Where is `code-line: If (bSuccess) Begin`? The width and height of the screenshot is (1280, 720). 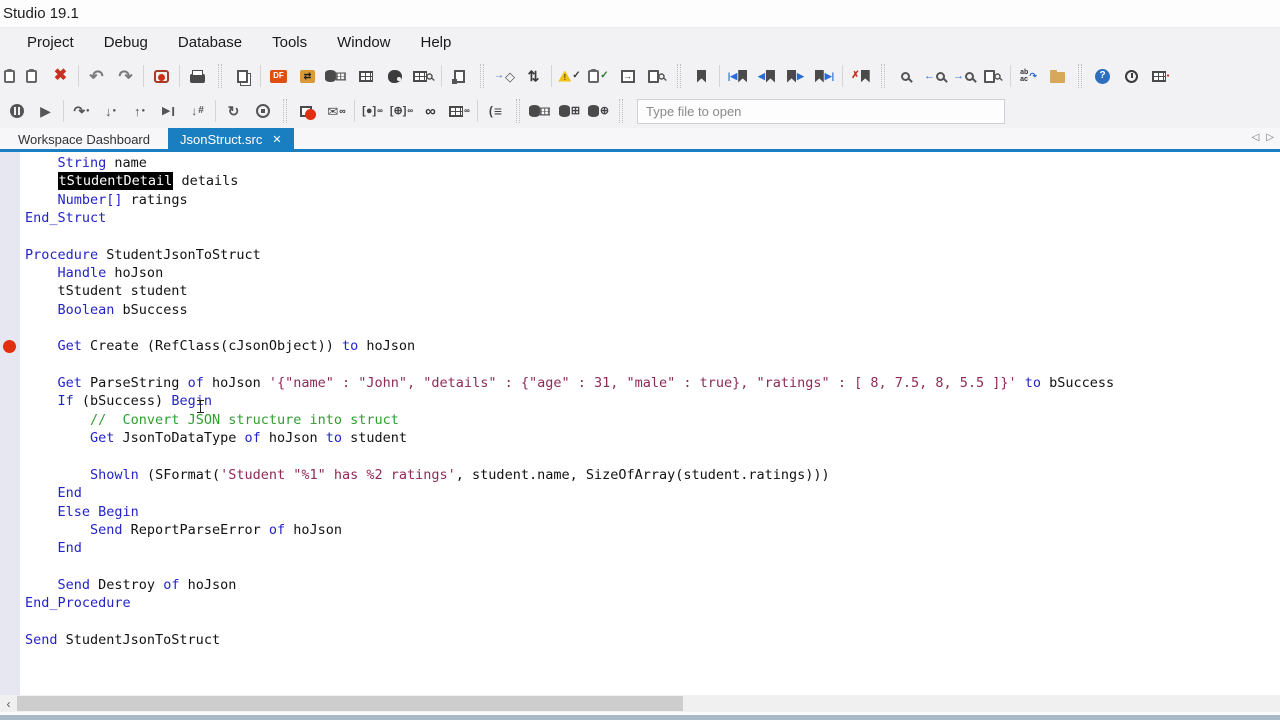 code-line: If (bSuccess) Begin is located at coordinates (652, 401).